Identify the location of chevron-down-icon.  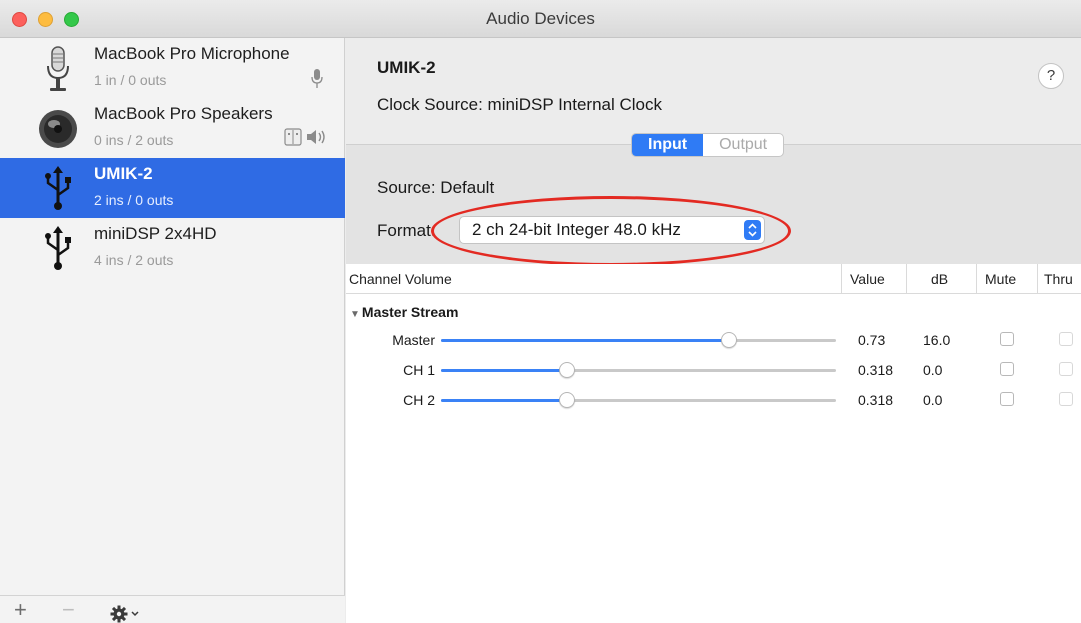
(135, 614).